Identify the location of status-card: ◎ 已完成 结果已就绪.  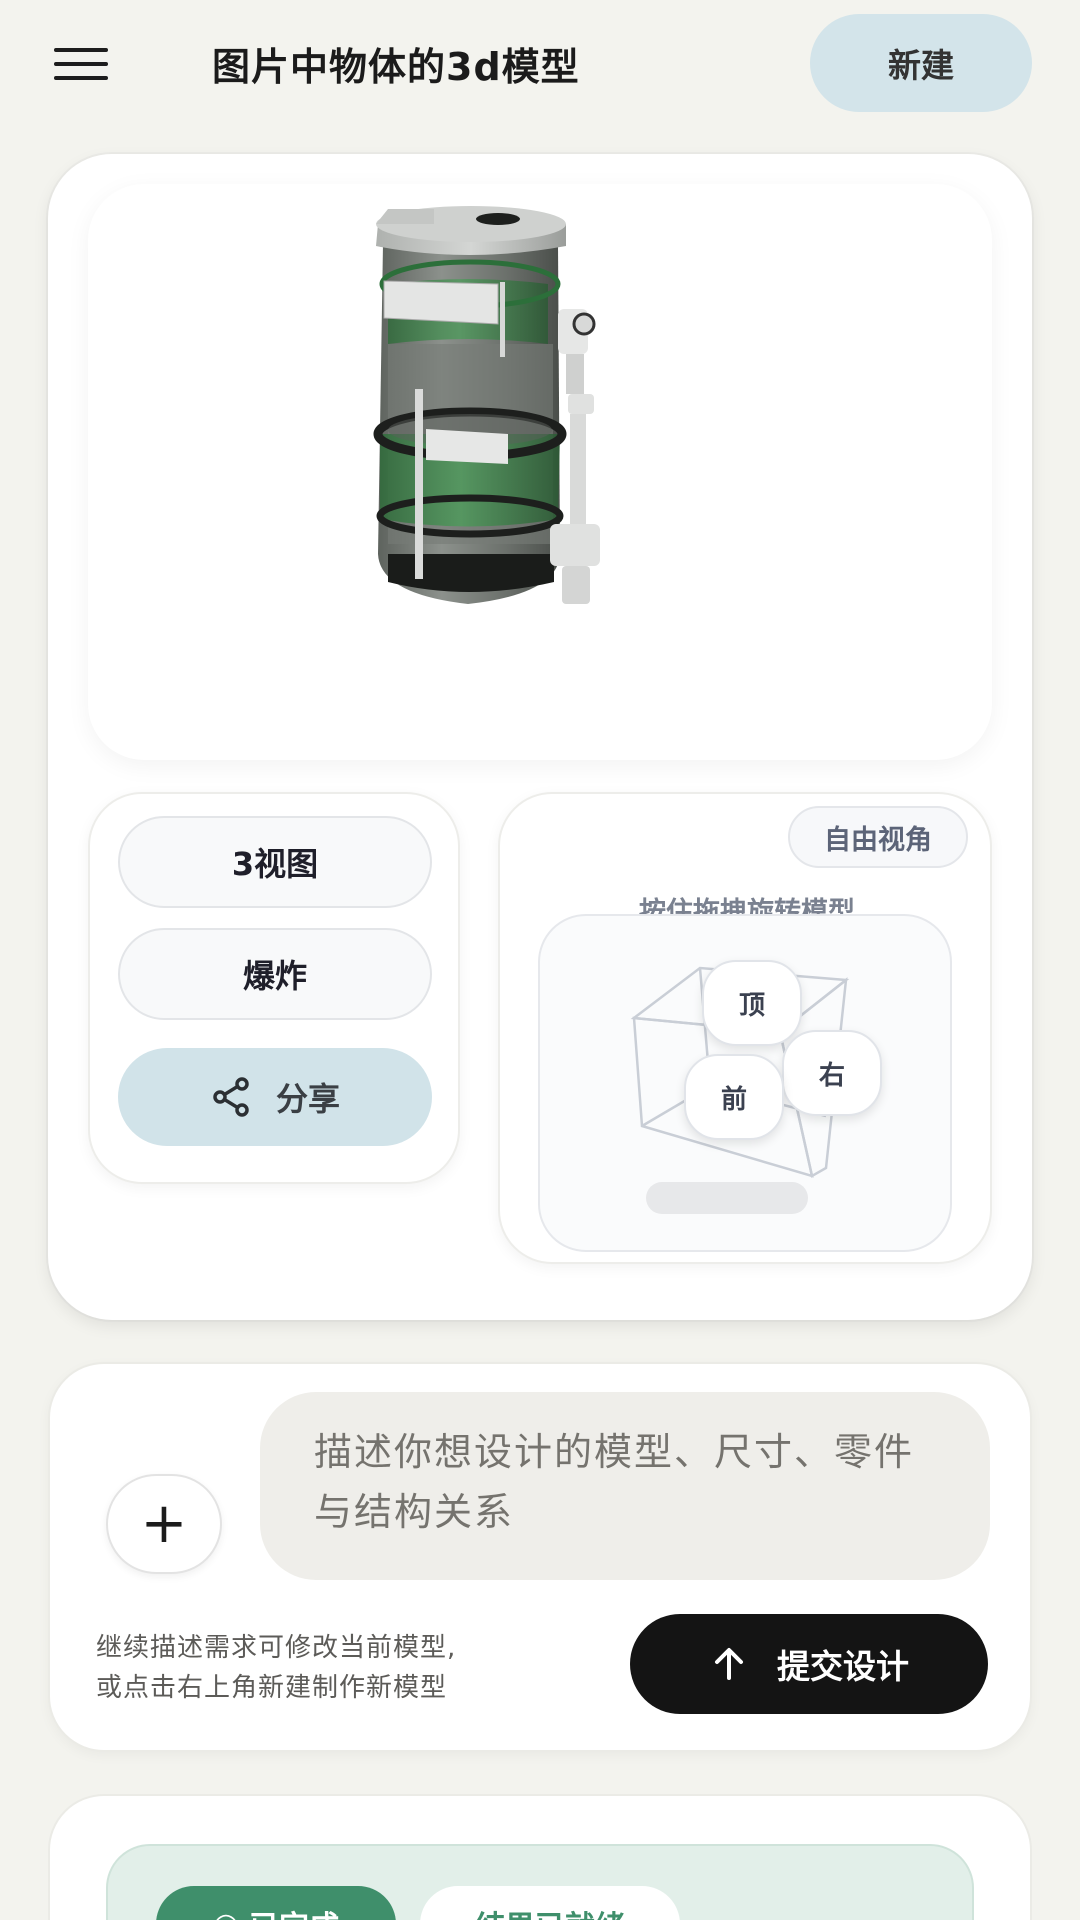
(540, 1857).